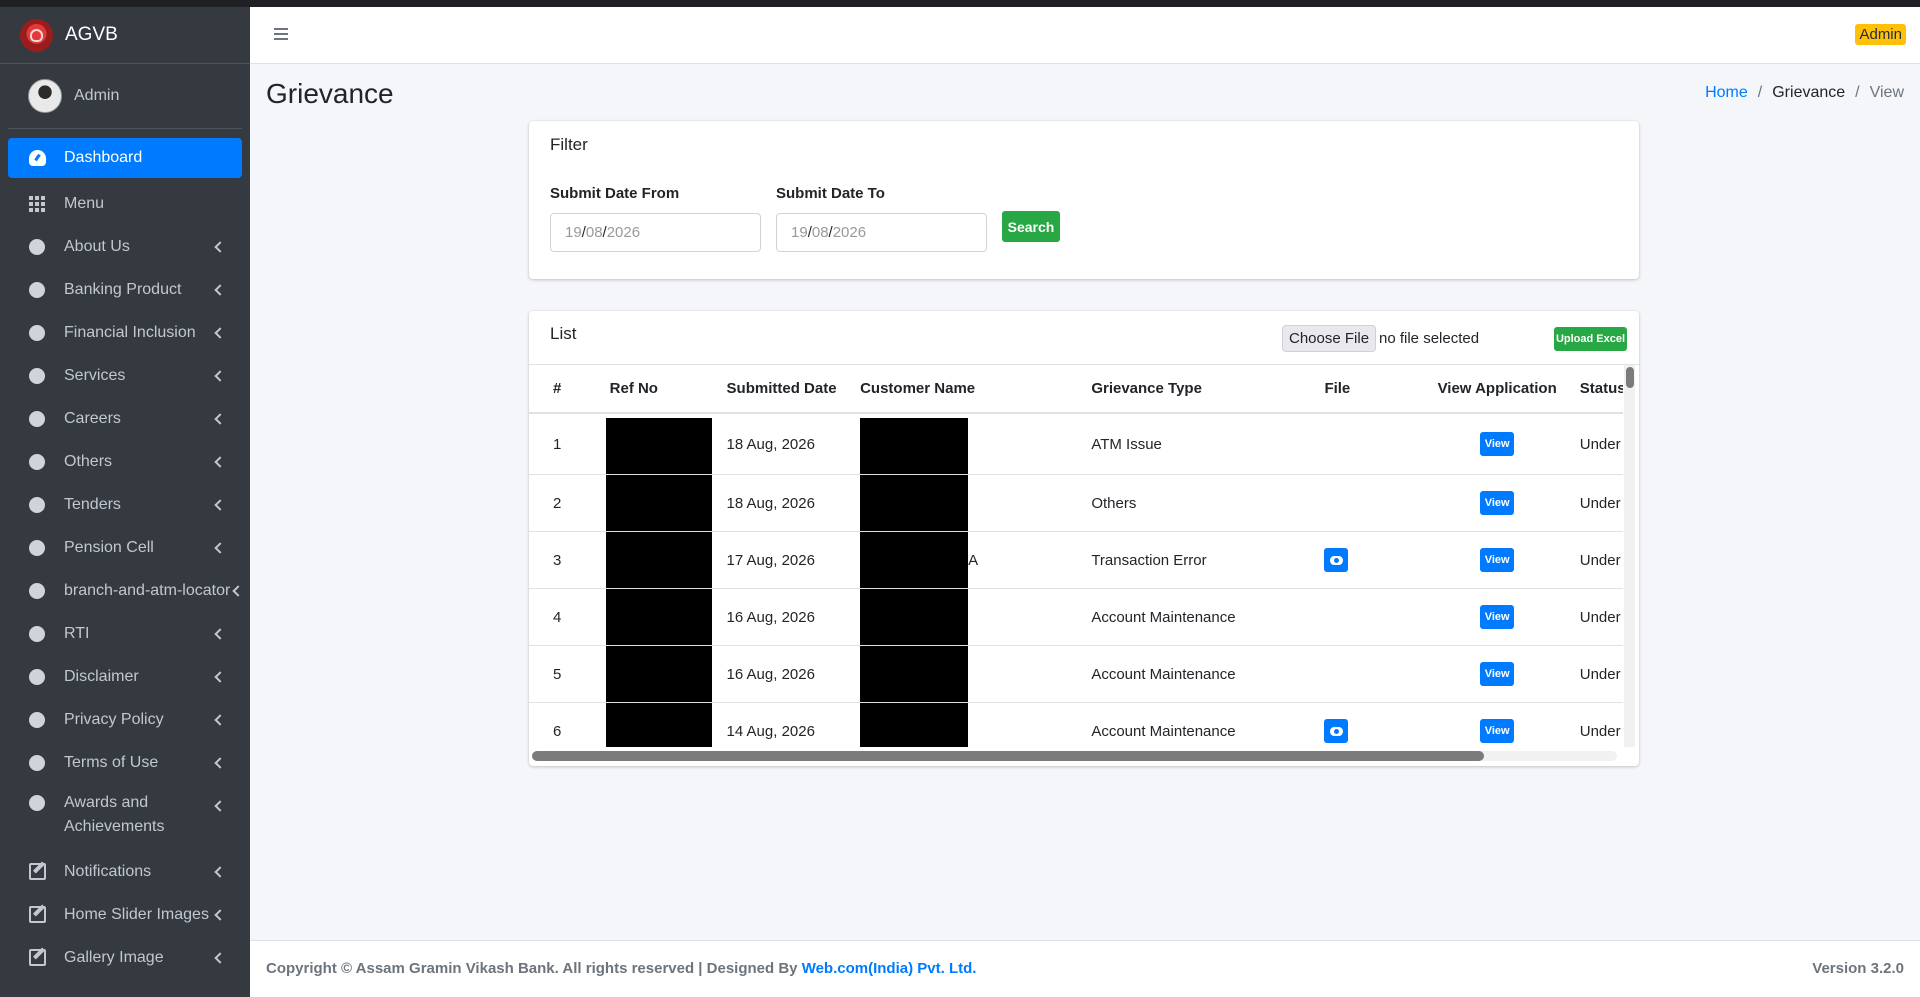 The image size is (1920, 997). What do you see at coordinates (95, 375) in the screenshot?
I see `sidebar-item-label: Services` at bounding box center [95, 375].